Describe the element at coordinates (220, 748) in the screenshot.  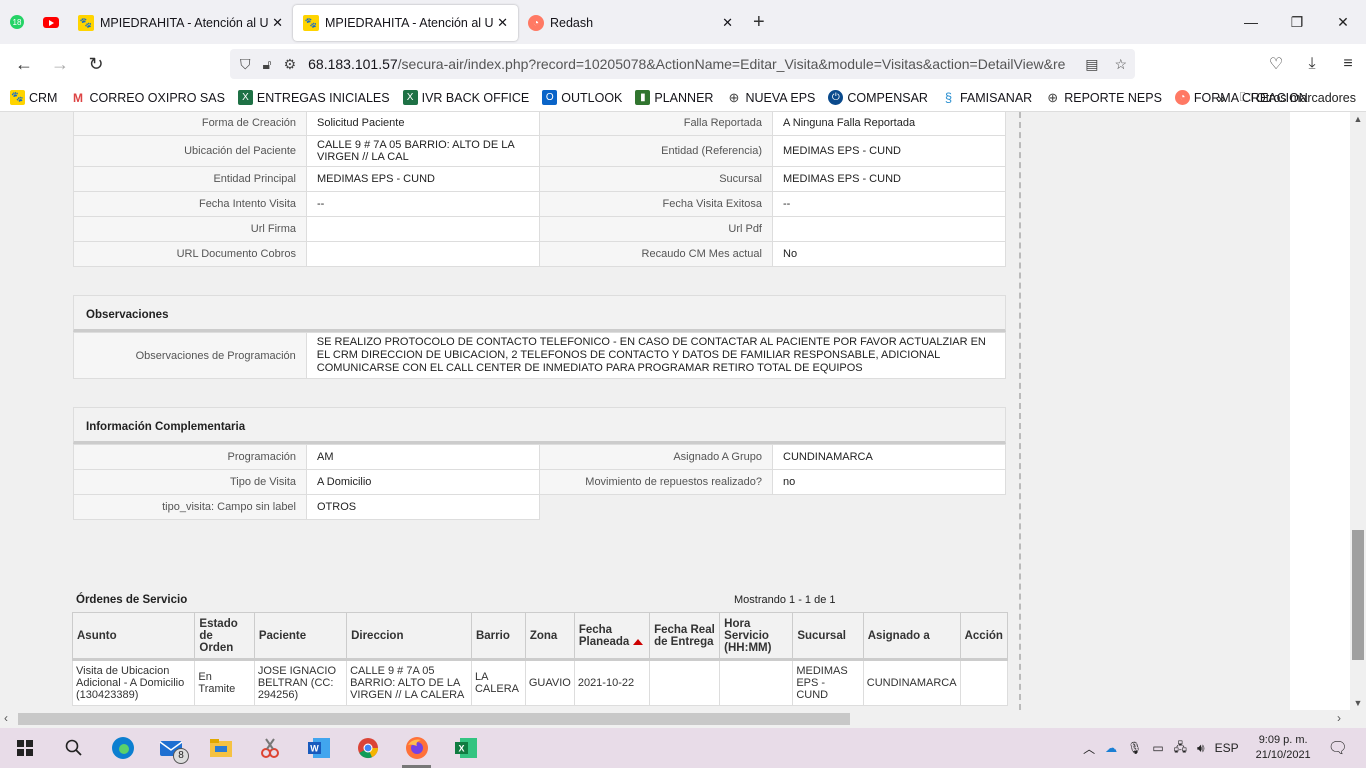
I see `file-explorer-icon` at that location.